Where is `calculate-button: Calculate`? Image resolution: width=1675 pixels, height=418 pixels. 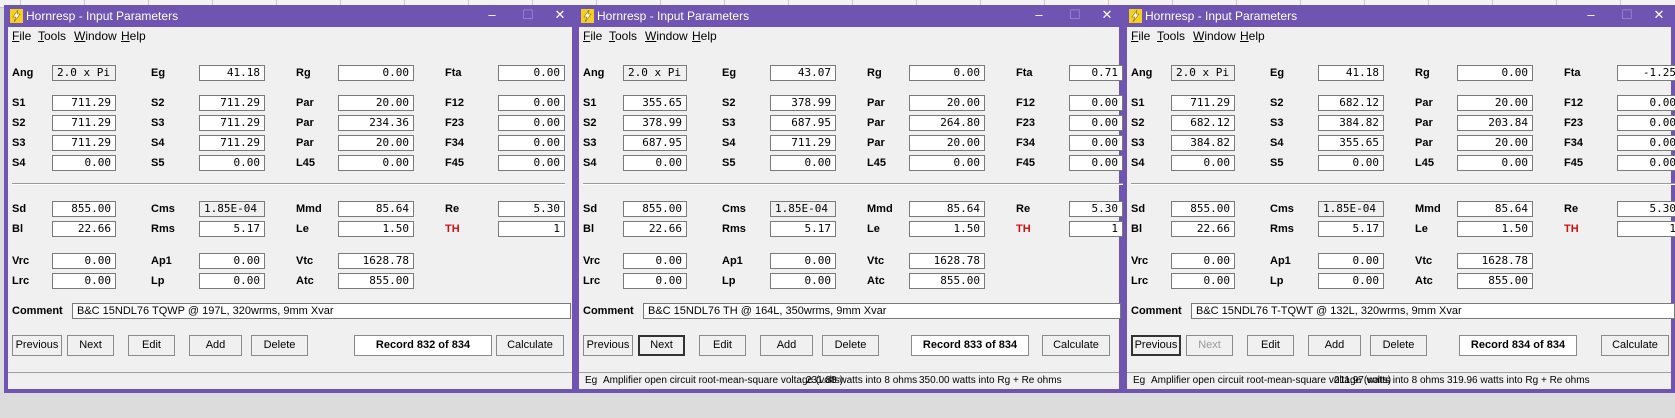
calculate-button: Calculate is located at coordinates (530, 345).